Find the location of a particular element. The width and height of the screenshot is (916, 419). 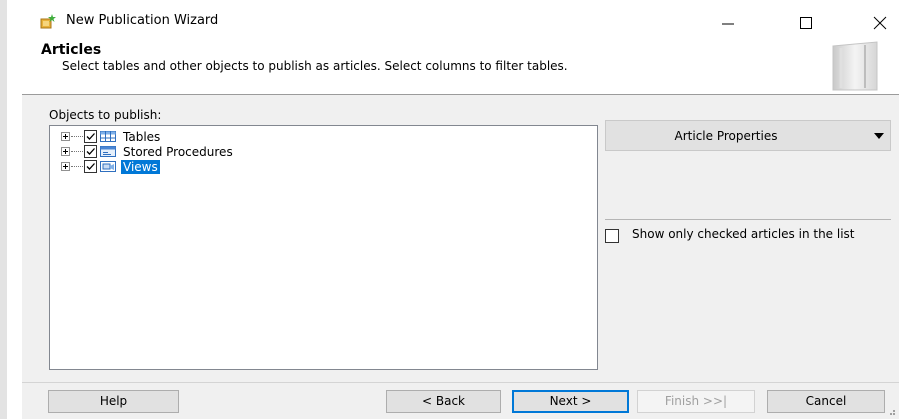

view-icon is located at coordinates (108, 166).